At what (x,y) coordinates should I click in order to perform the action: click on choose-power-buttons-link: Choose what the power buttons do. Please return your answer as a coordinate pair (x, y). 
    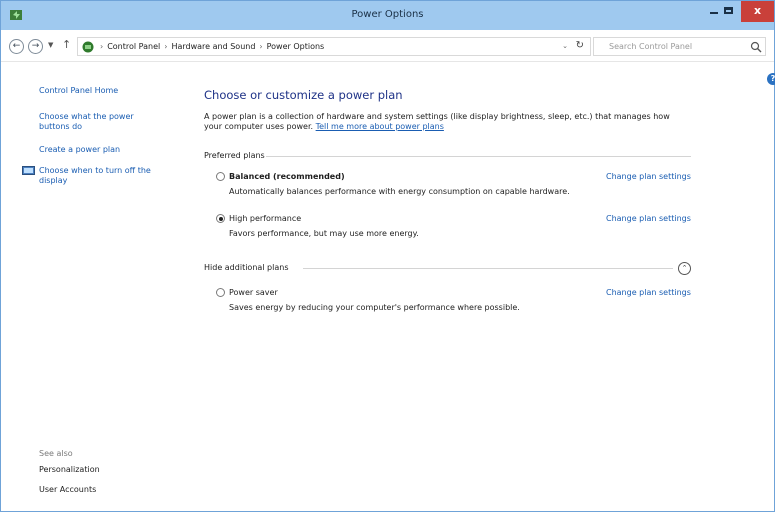
    Looking at the image, I should click on (98, 122).